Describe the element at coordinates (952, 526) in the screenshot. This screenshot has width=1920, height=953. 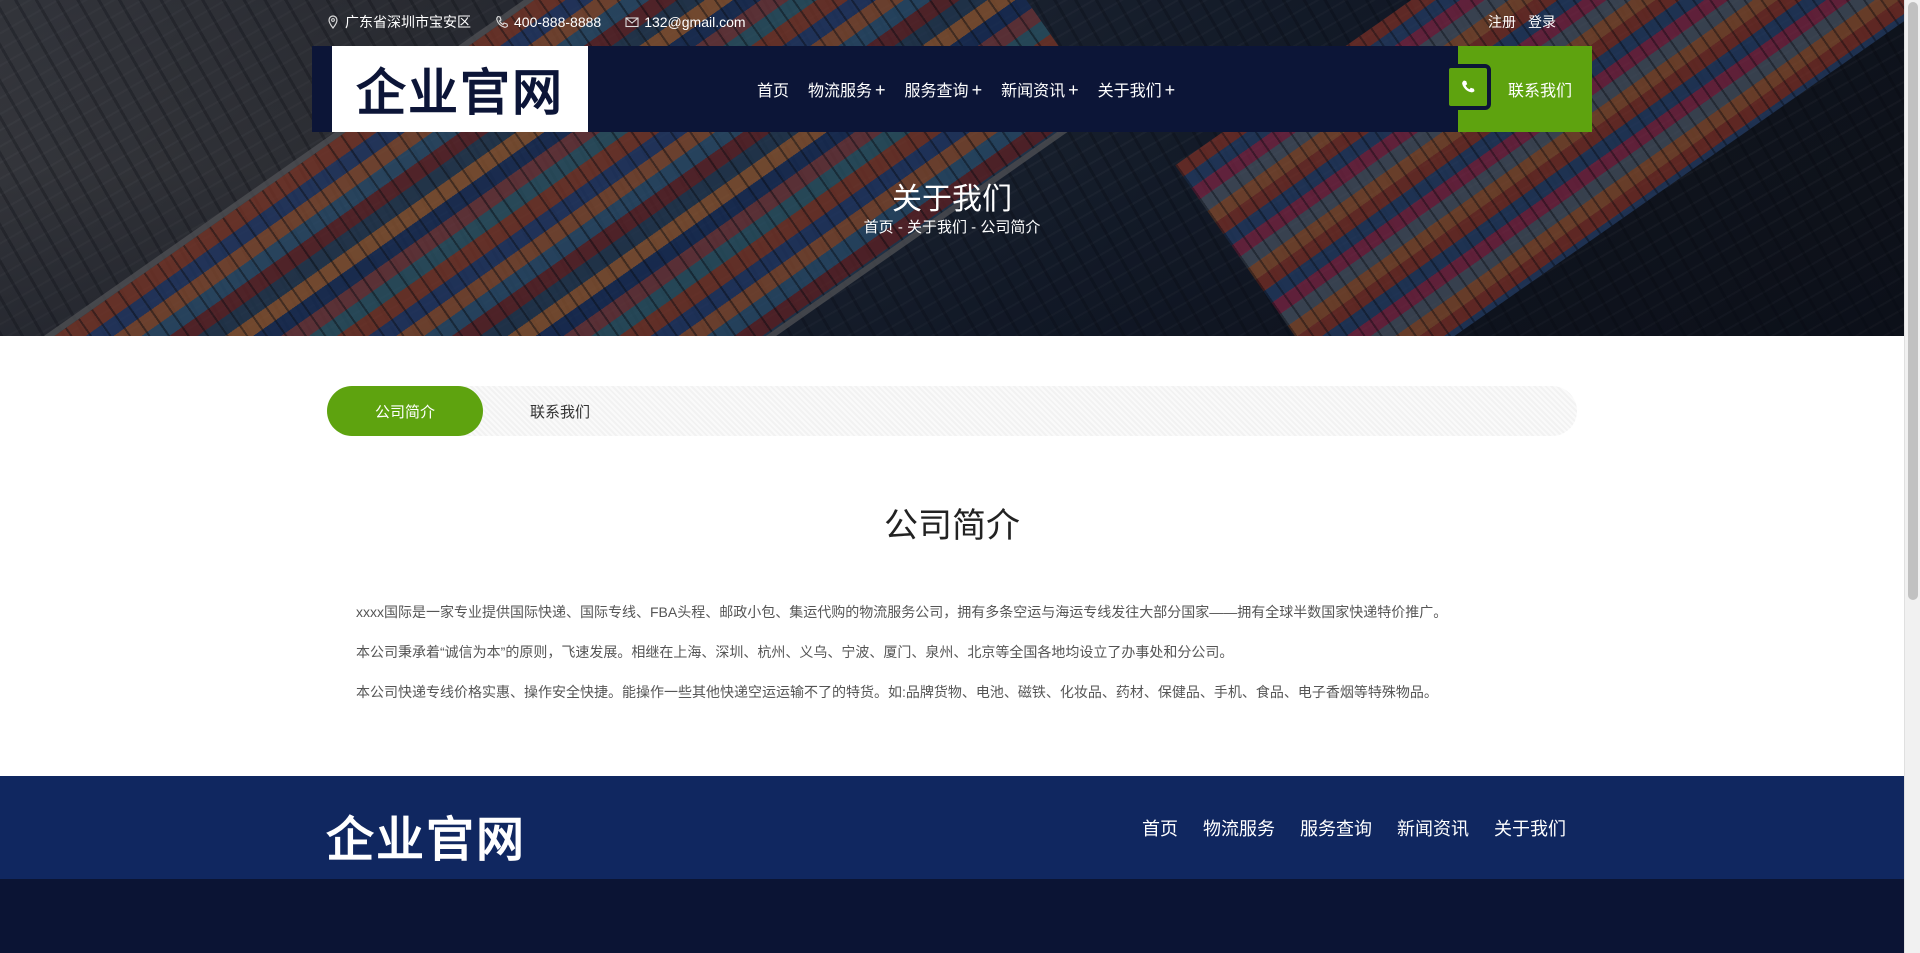
I see `section-title: 公司简介` at that location.